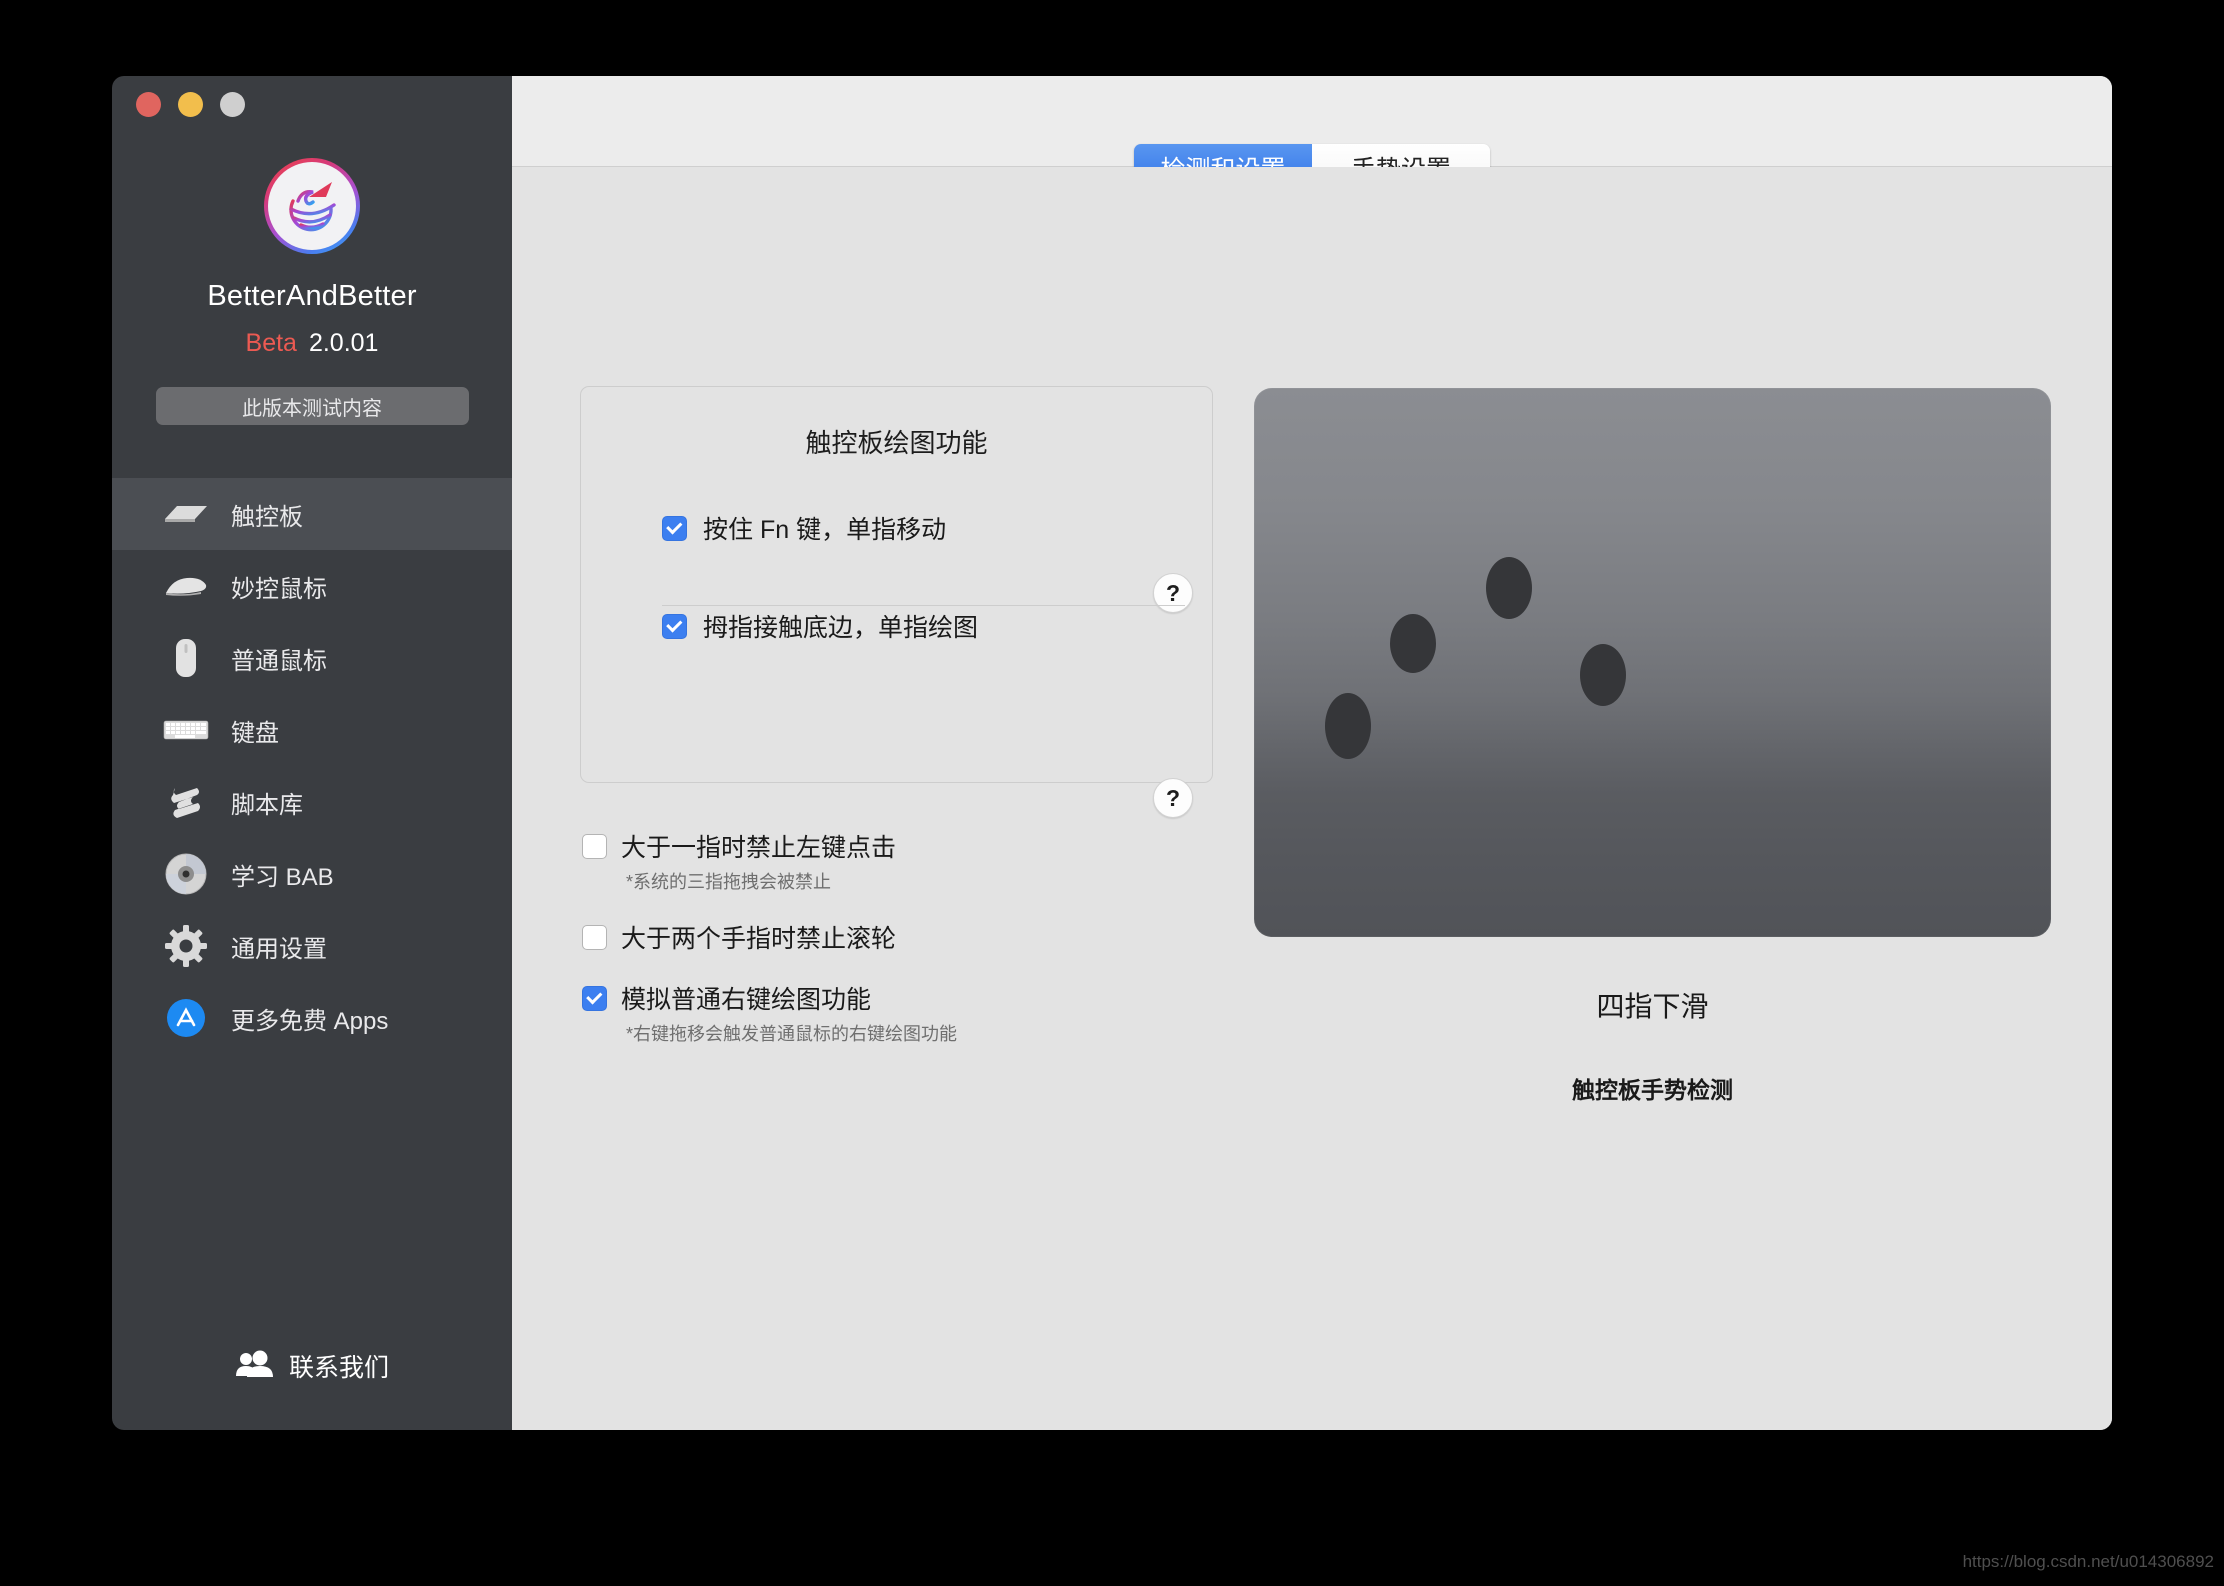 This screenshot has width=2224, height=1586. What do you see at coordinates (254, 1366) in the screenshot?
I see `people-icon` at bounding box center [254, 1366].